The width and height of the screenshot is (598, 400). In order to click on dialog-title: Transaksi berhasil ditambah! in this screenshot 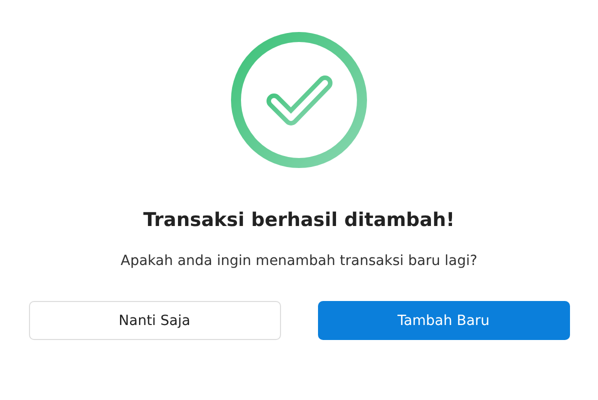, I will do `click(299, 220)`.